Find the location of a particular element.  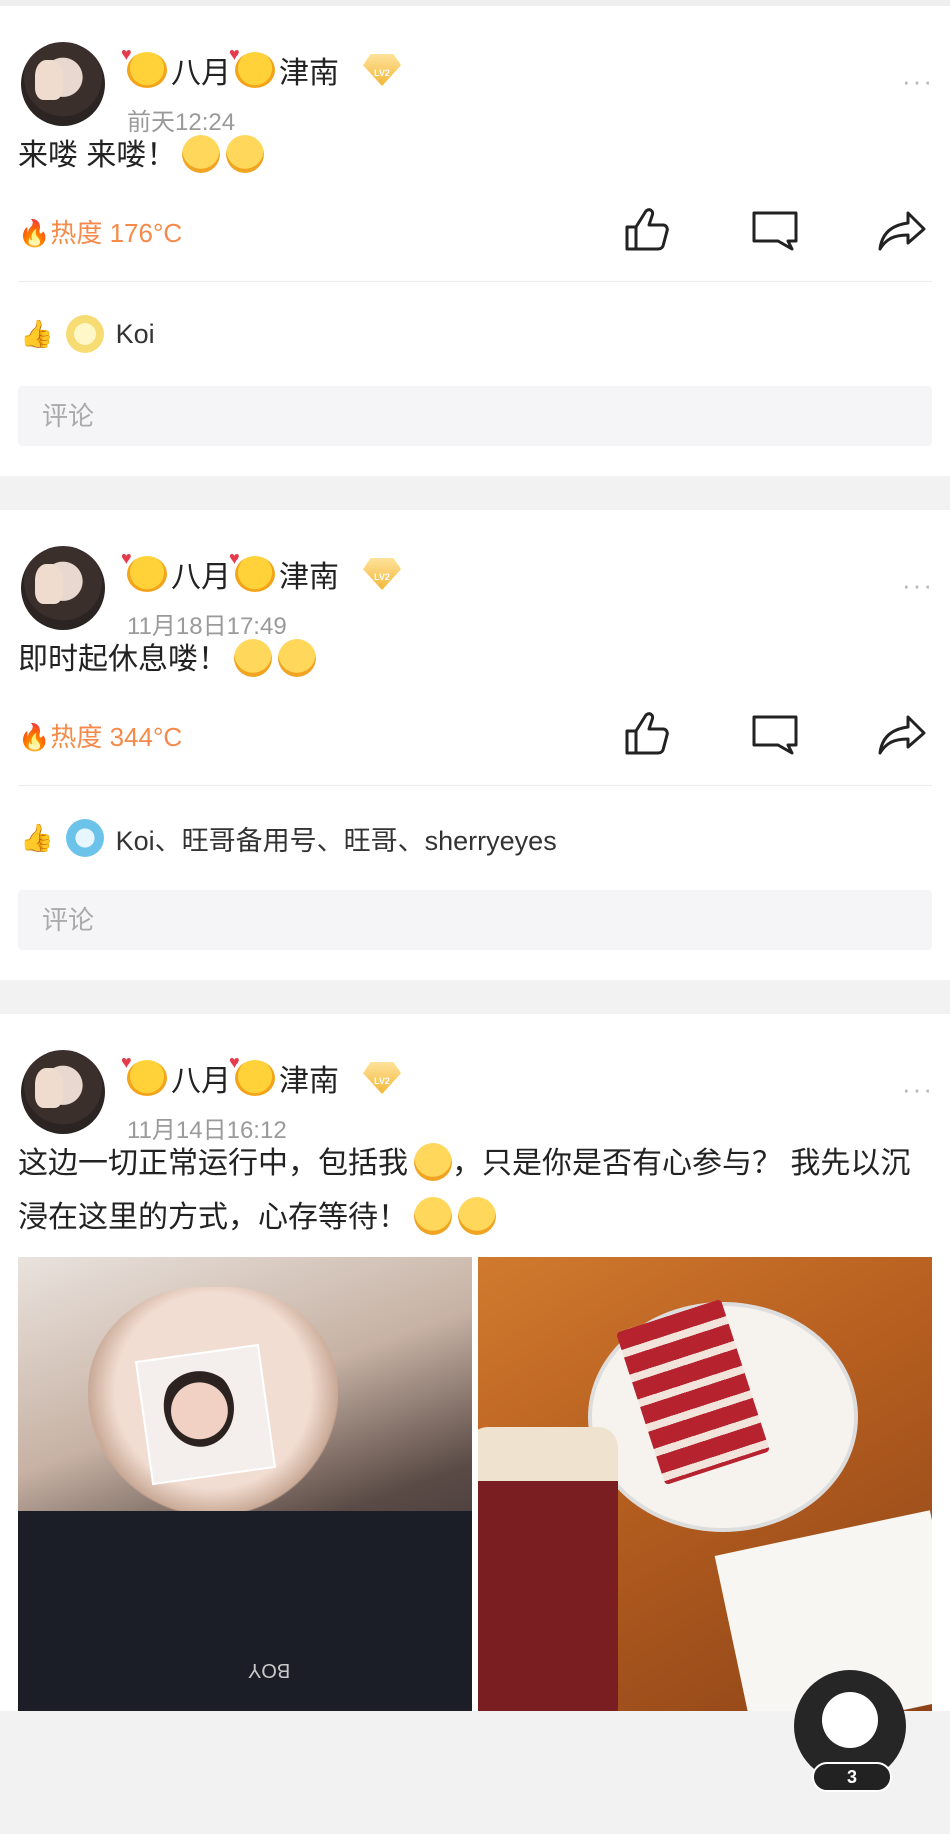

count-badge: 3 is located at coordinates (852, 1777).